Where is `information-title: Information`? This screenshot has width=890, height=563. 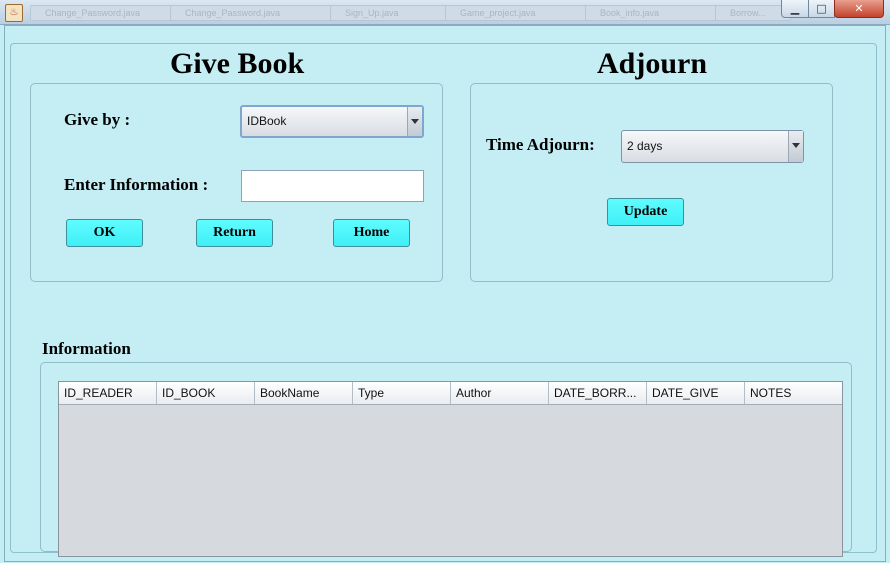
information-title: Information is located at coordinates (86, 348).